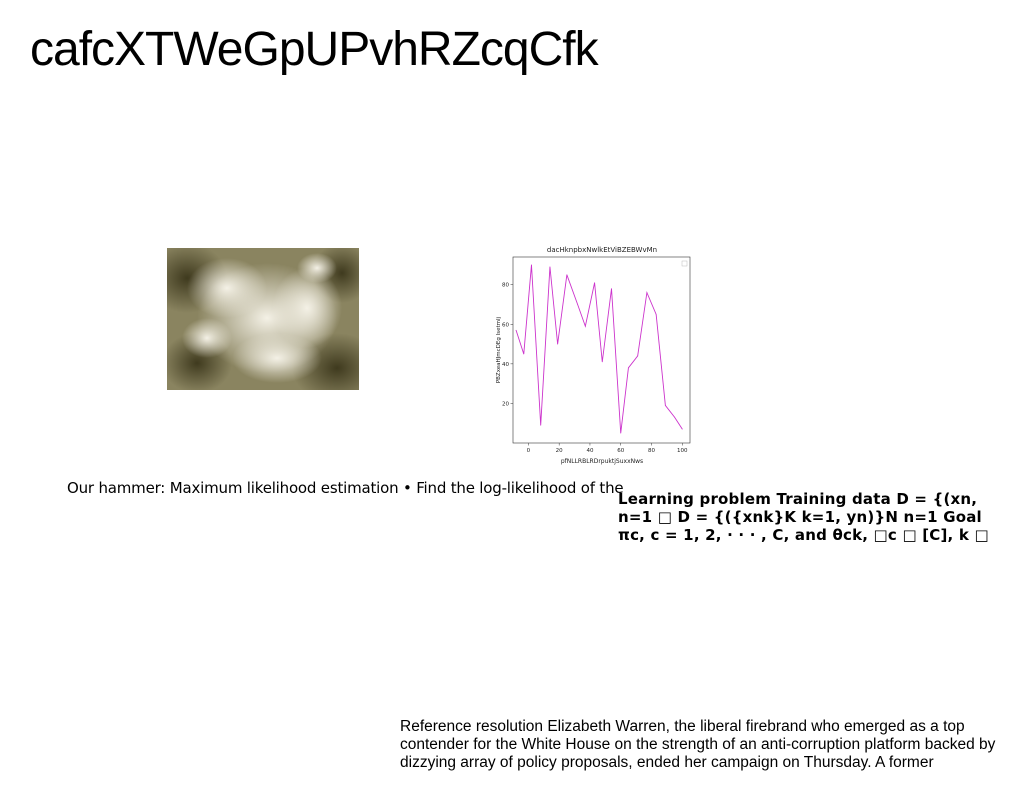 The height and width of the screenshot is (788, 1024). What do you see at coordinates (505, 365) in the screenshot?
I see `y-tick-label: 40` at bounding box center [505, 365].